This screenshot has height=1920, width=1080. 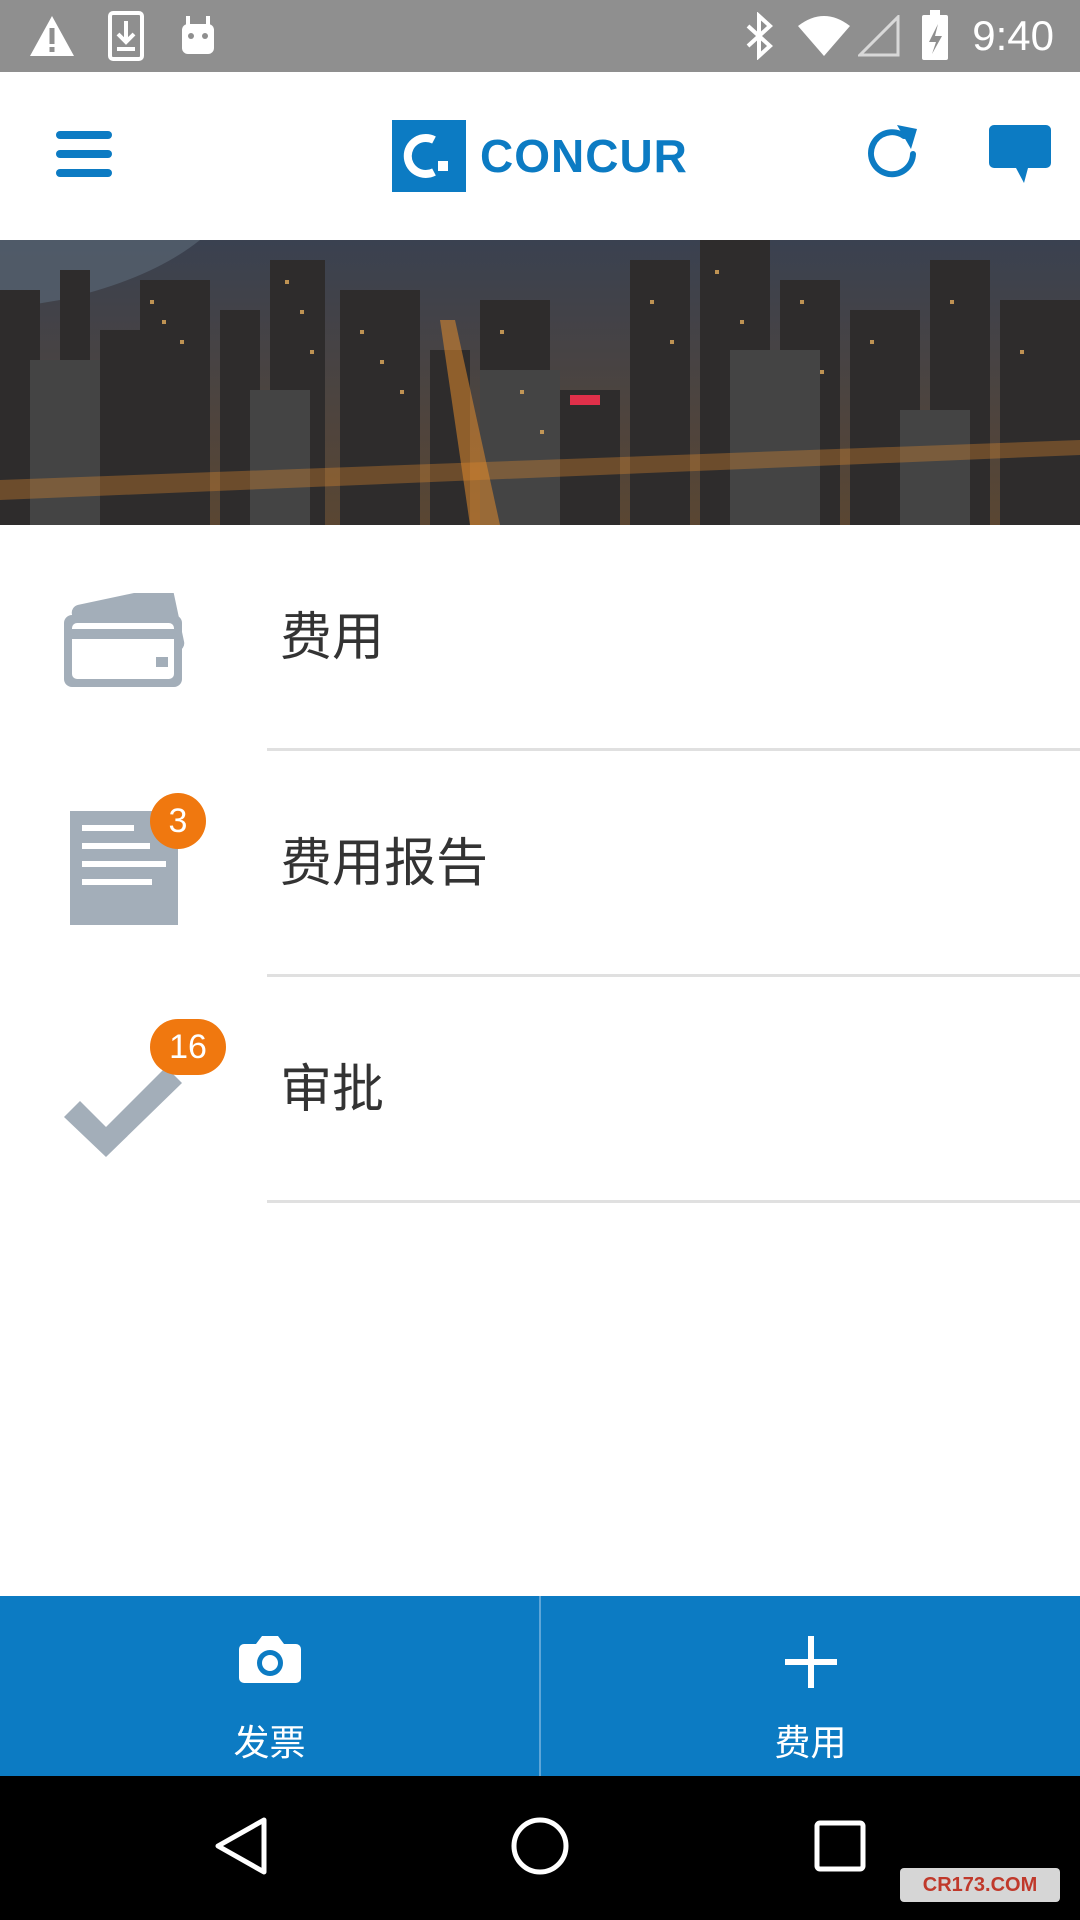 What do you see at coordinates (429, 156) in the screenshot?
I see `concur-logo-mark-icon` at bounding box center [429, 156].